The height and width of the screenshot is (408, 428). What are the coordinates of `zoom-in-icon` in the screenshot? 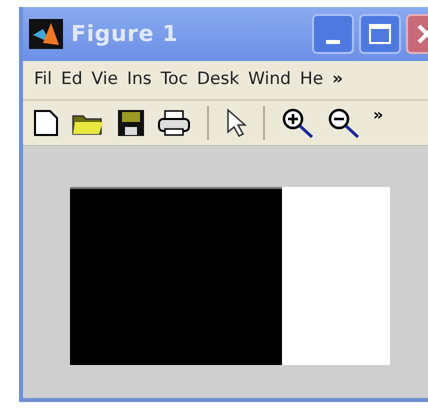 It's located at (298, 123).